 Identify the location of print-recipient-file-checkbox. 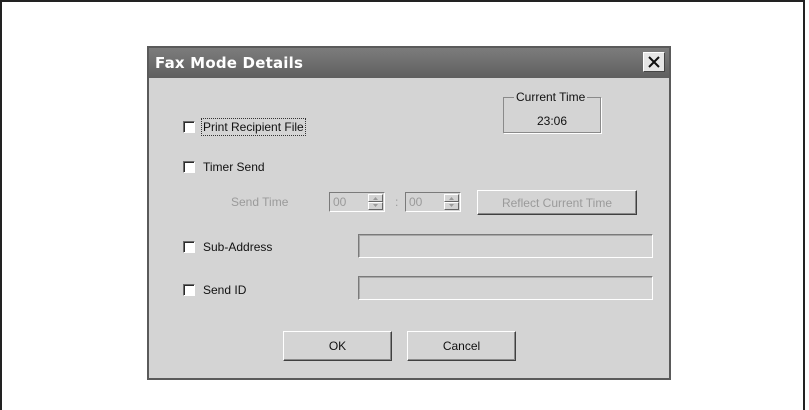
(189, 127).